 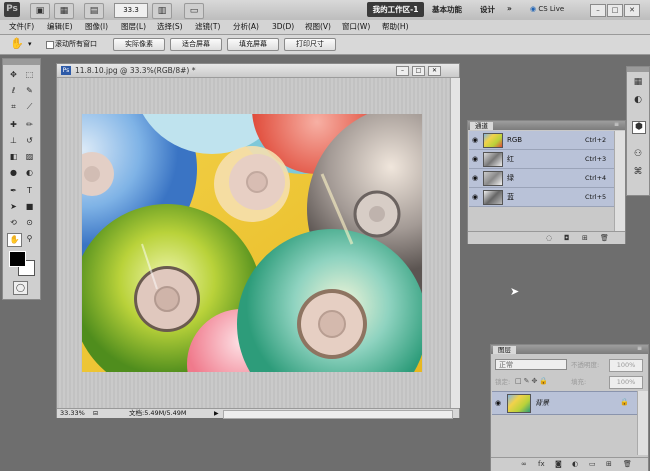 I want to click on move-tool-icon: ✥, so click(x=13, y=75).